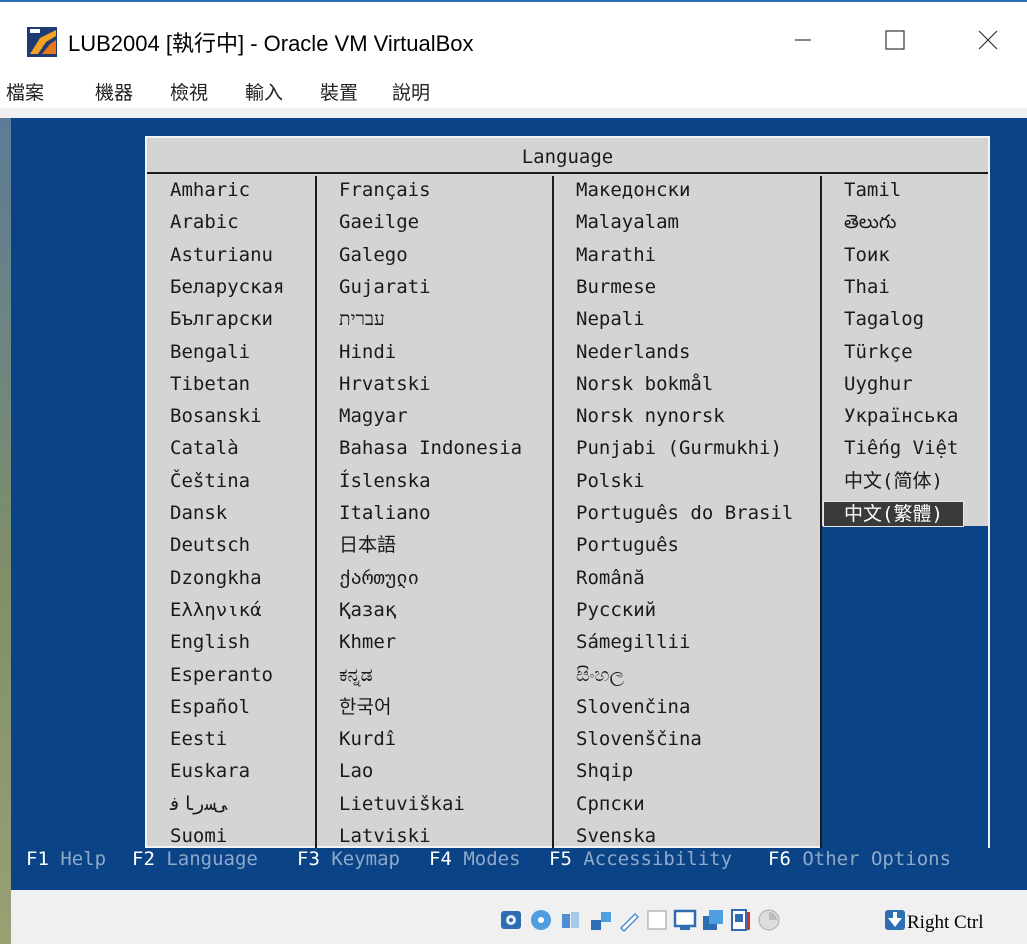  Describe the element at coordinates (893, 514) in the screenshot. I see `language-option-selected: 中文(繁體)` at that location.